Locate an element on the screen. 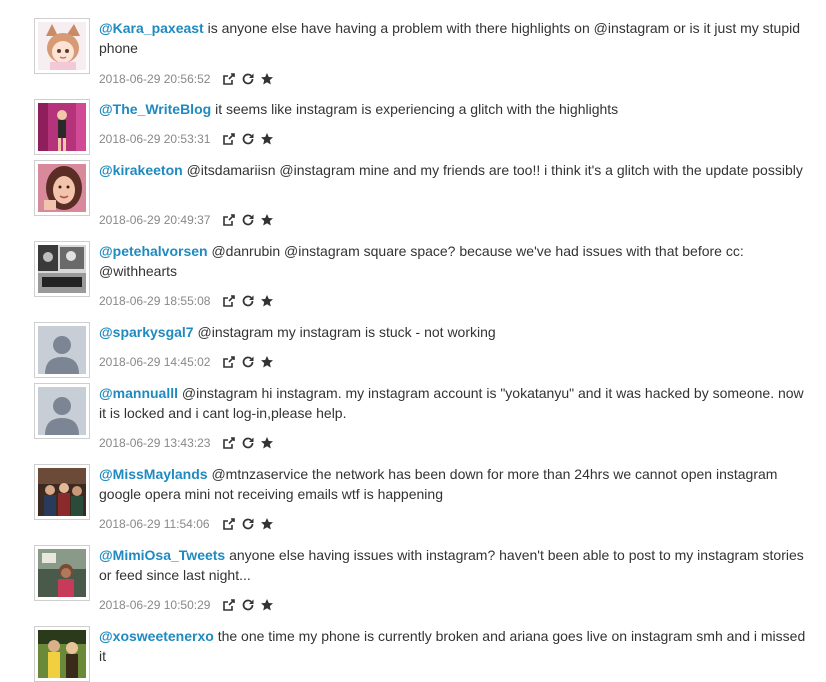 The width and height of the screenshot is (826, 682). bw-photo-avatar-icon is located at coordinates (62, 269).